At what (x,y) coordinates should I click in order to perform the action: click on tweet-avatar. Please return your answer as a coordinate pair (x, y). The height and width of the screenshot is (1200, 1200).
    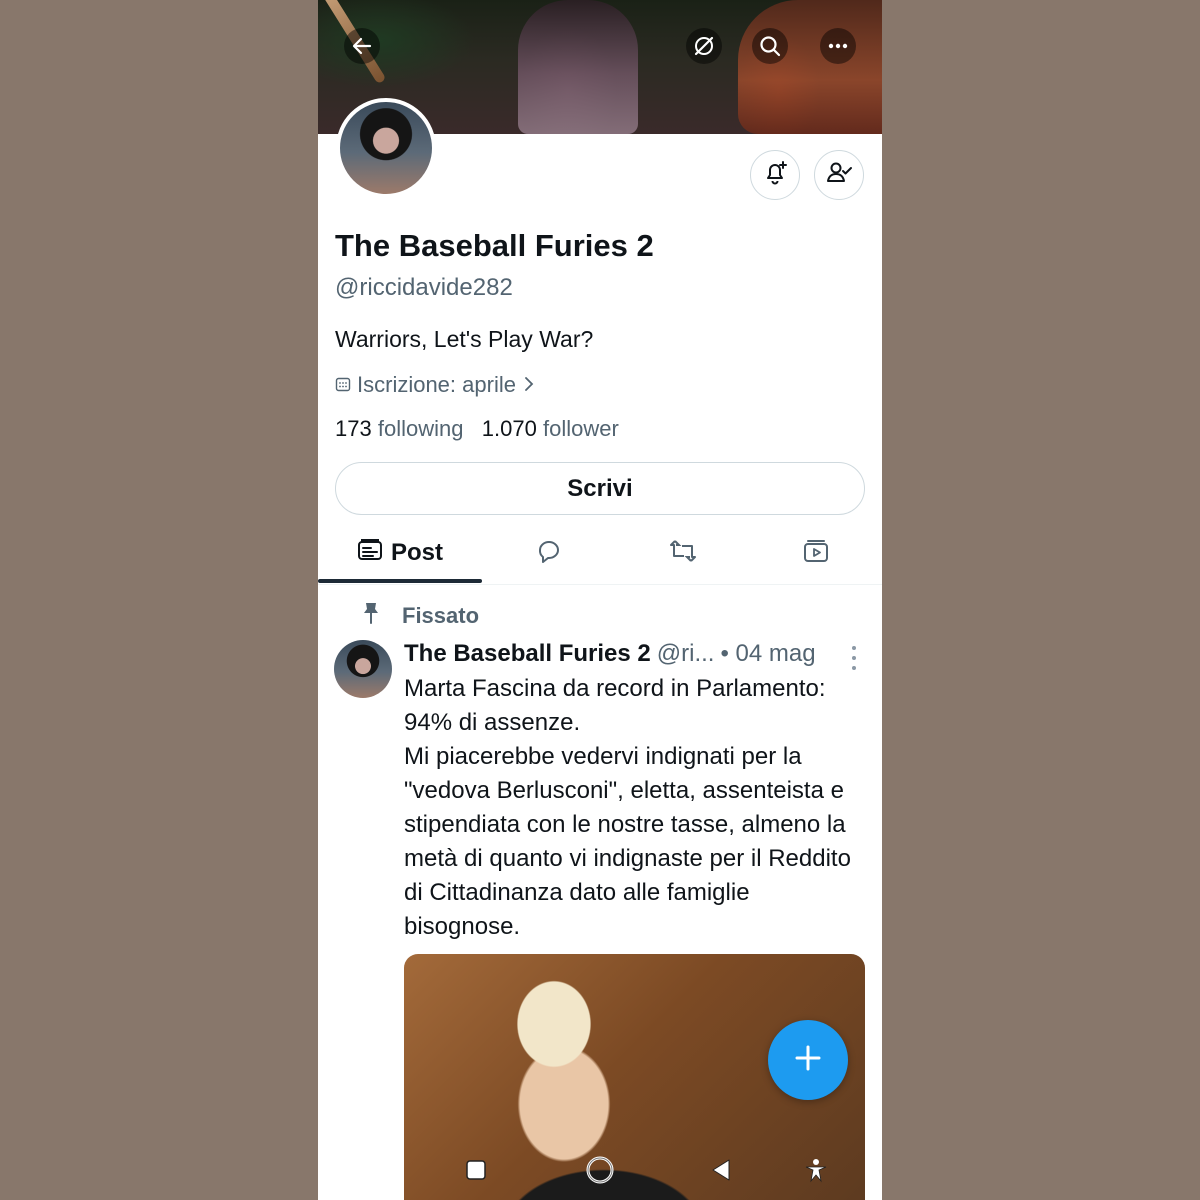
    Looking at the image, I should click on (363, 669).